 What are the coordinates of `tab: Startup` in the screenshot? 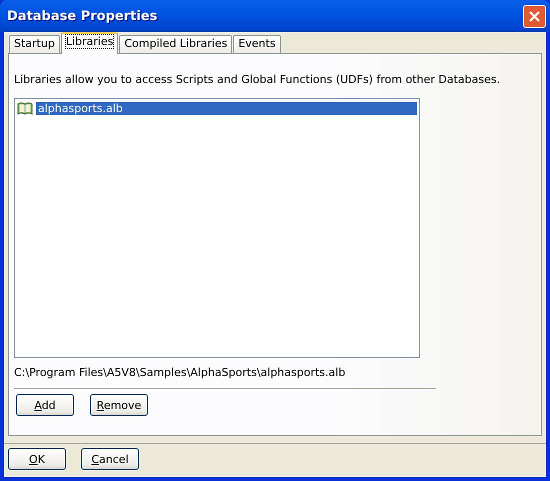 It's located at (34, 44).